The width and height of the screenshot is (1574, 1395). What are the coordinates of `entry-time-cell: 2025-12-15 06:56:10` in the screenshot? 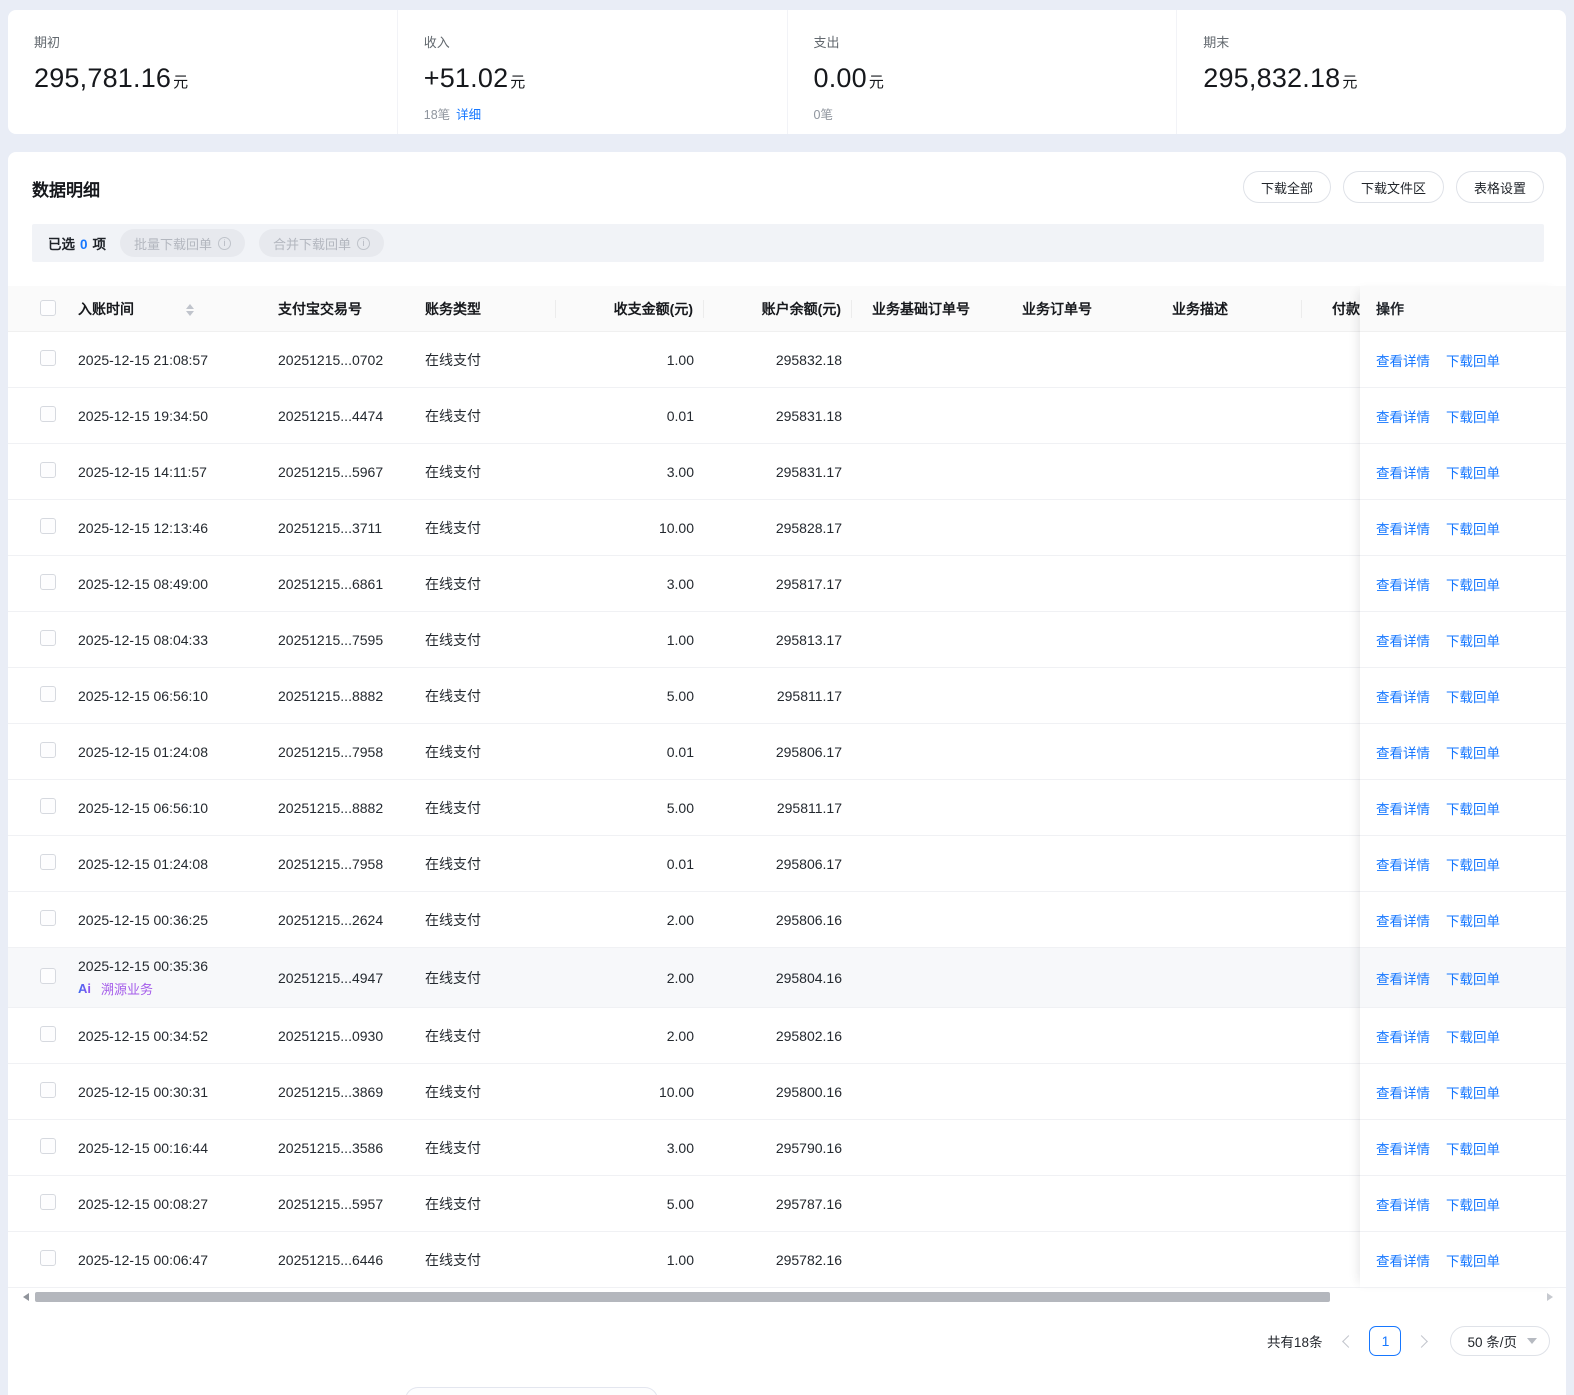 It's located at (170, 696).